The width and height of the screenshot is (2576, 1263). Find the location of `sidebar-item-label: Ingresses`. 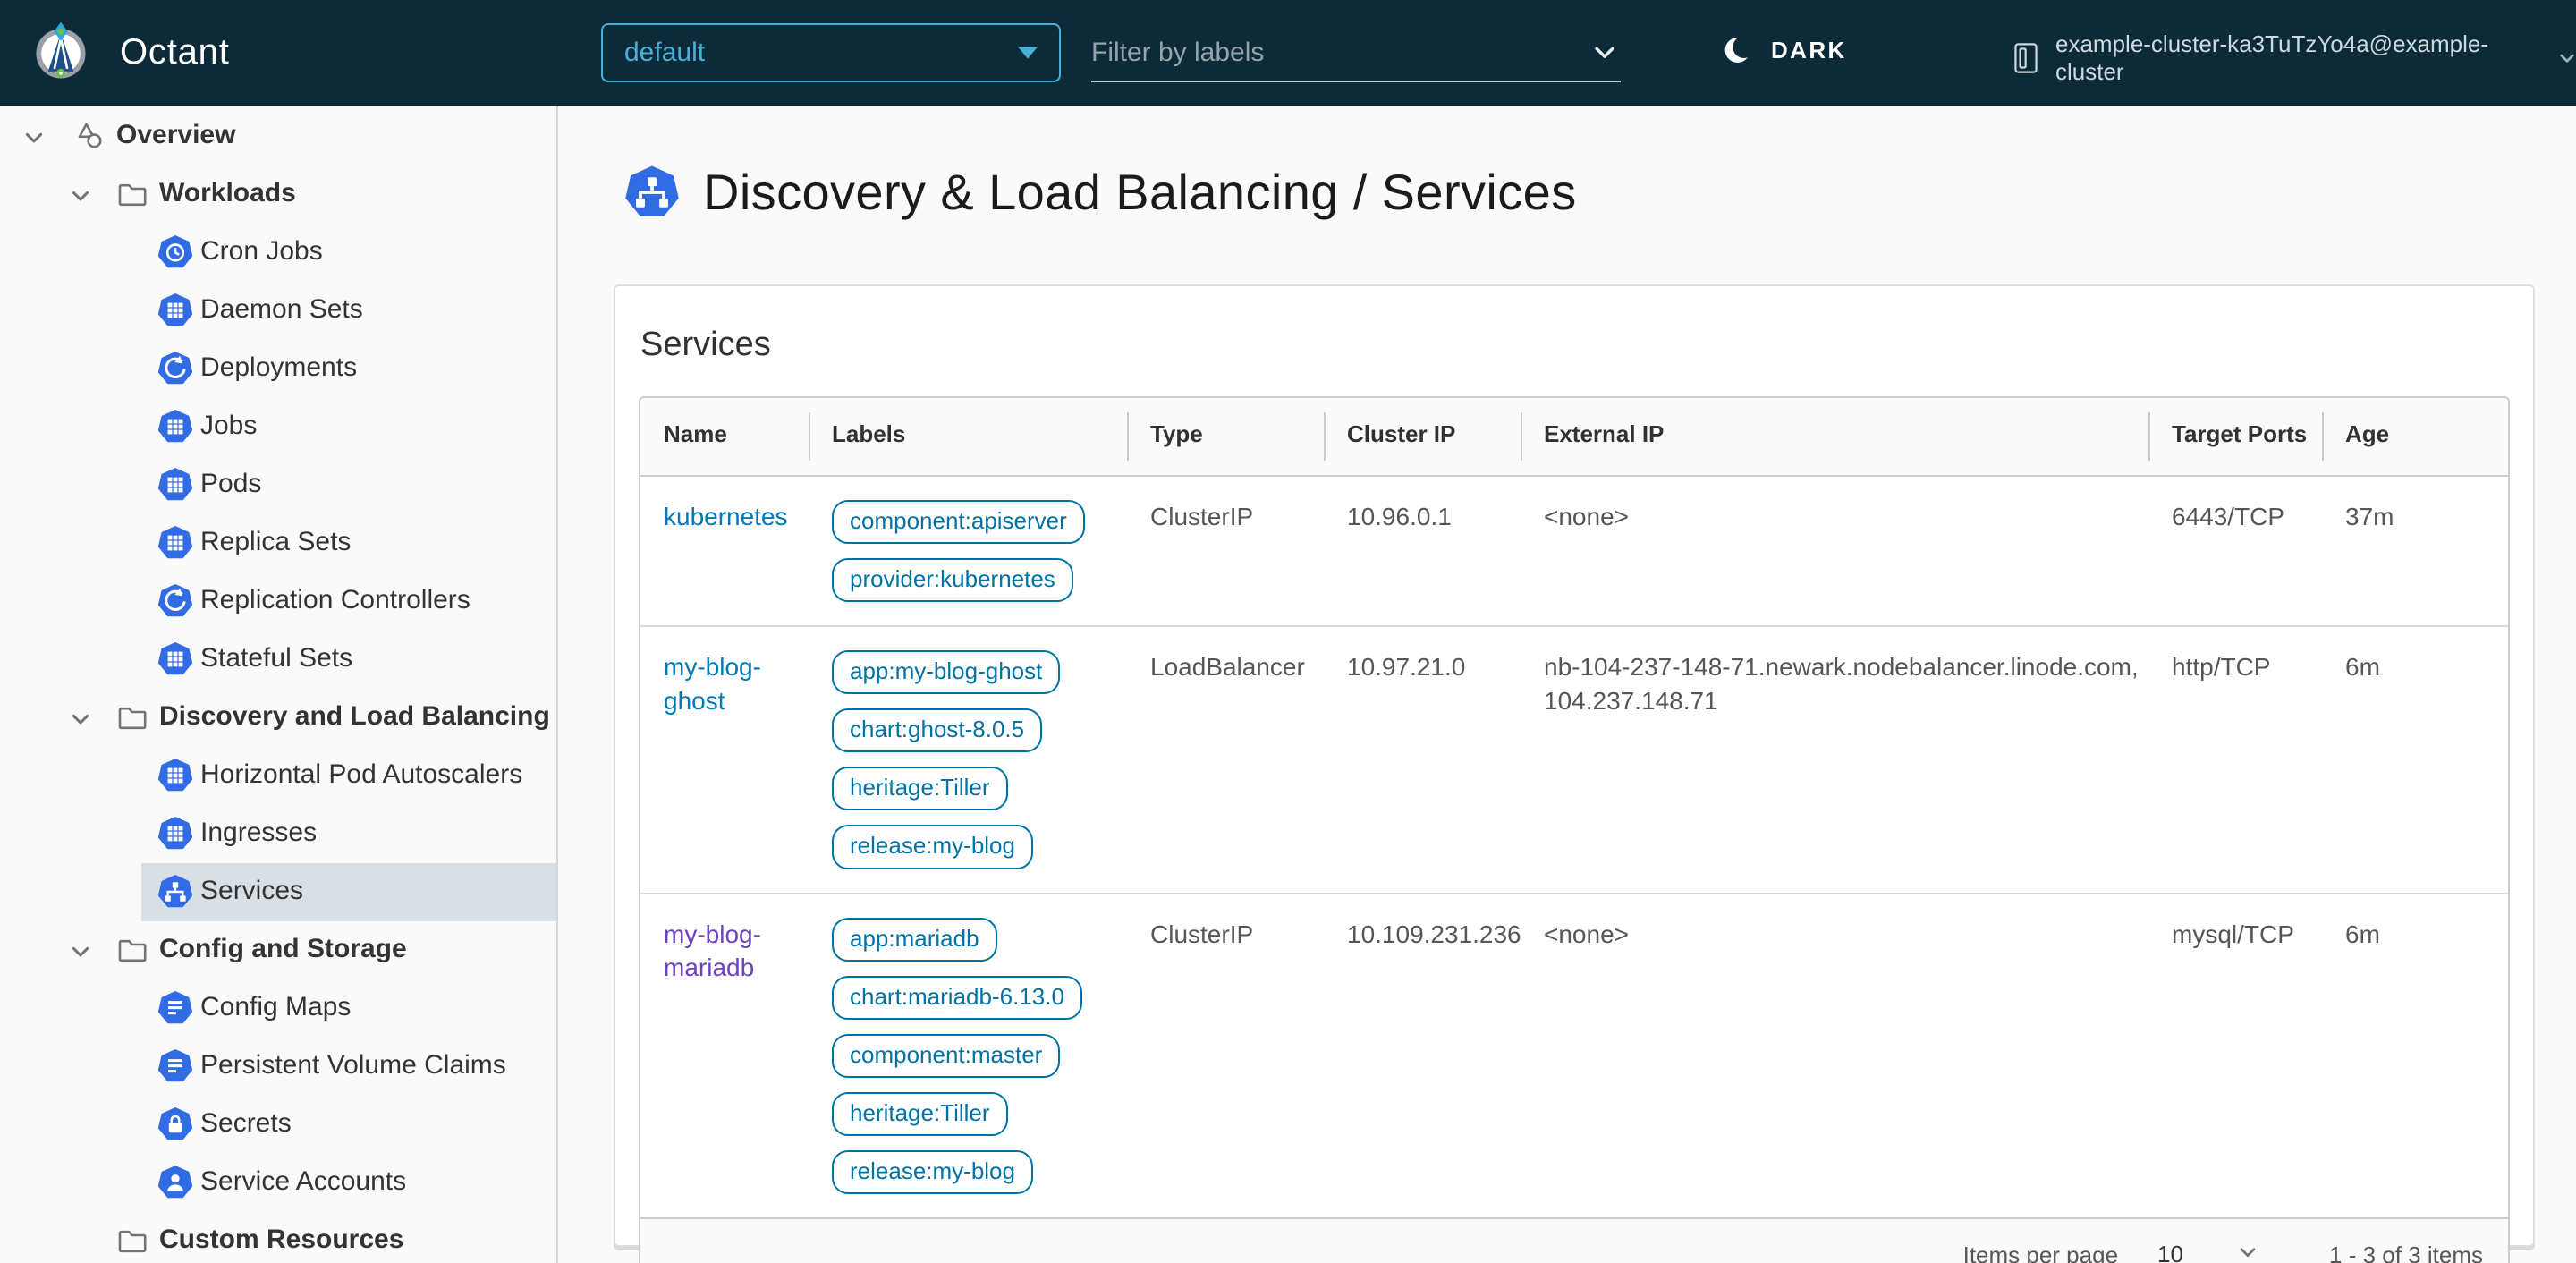

sidebar-item-label: Ingresses is located at coordinates (259, 832).